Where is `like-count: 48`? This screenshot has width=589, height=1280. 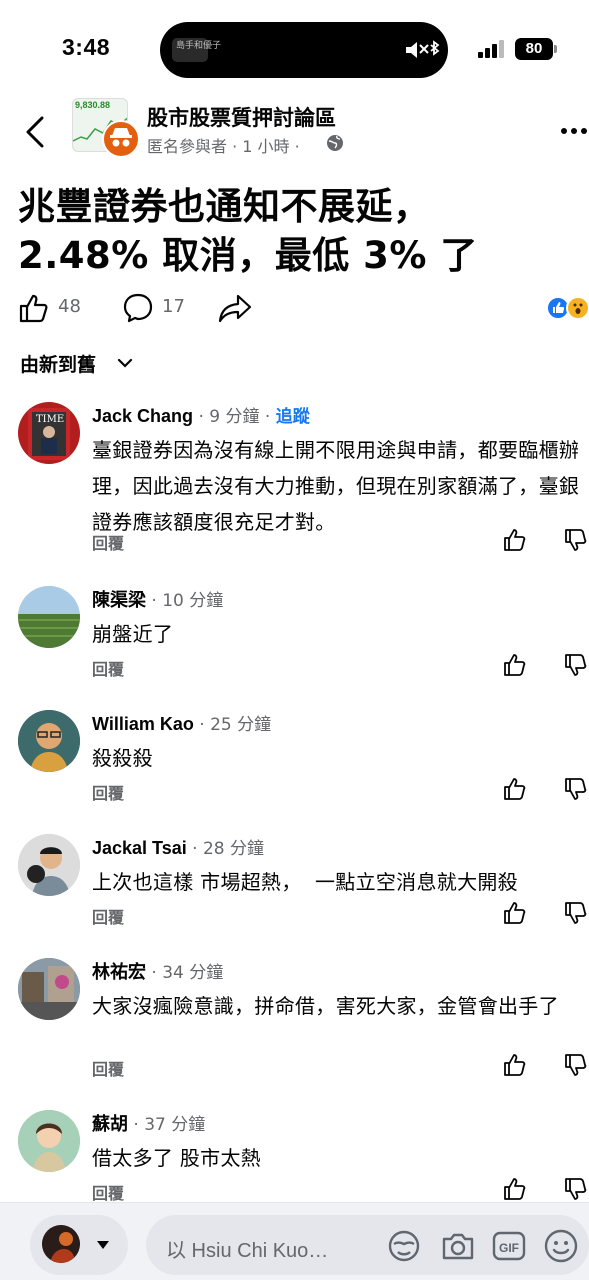
like-count: 48 is located at coordinates (69, 306).